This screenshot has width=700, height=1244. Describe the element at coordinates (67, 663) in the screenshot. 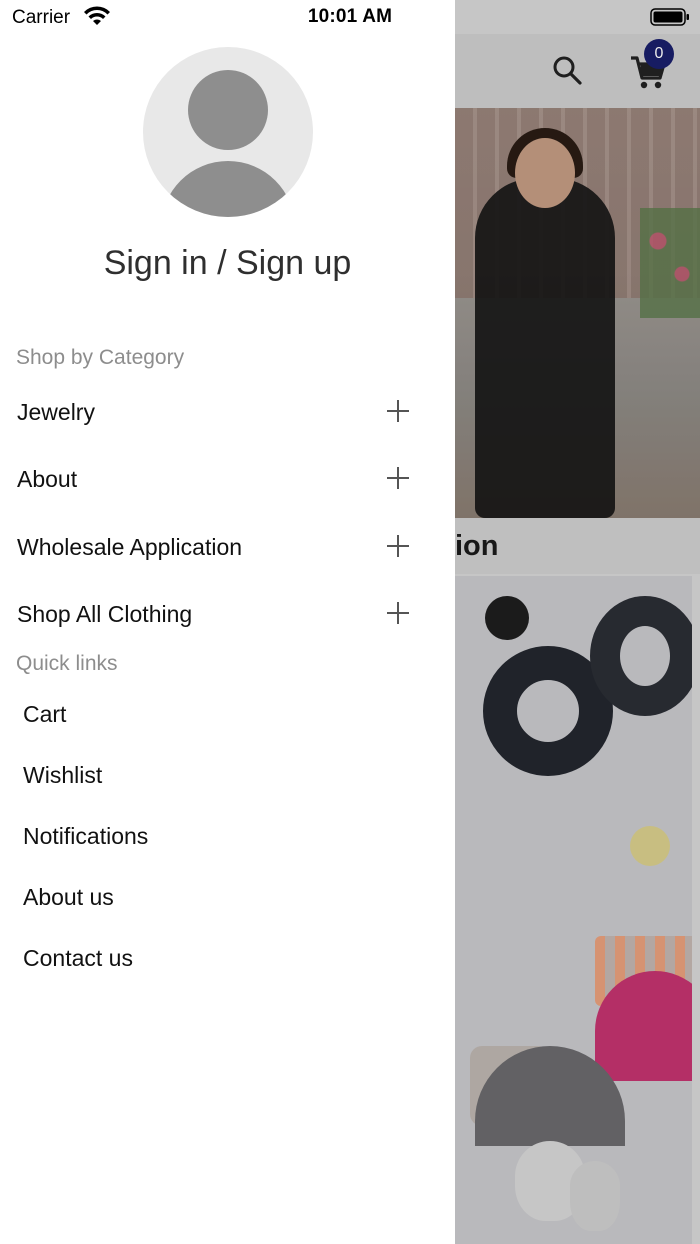

I see `quick-links-heading: Quick links` at that location.